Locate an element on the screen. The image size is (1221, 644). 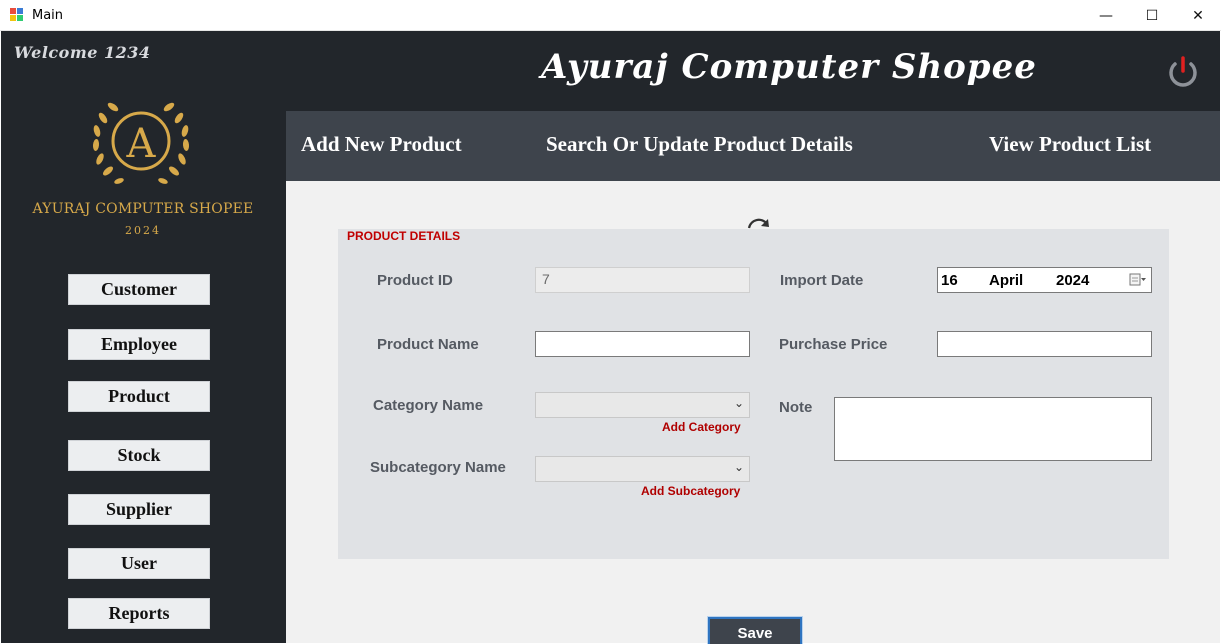
sidebar-item-employee: Employee is located at coordinates (139, 344).